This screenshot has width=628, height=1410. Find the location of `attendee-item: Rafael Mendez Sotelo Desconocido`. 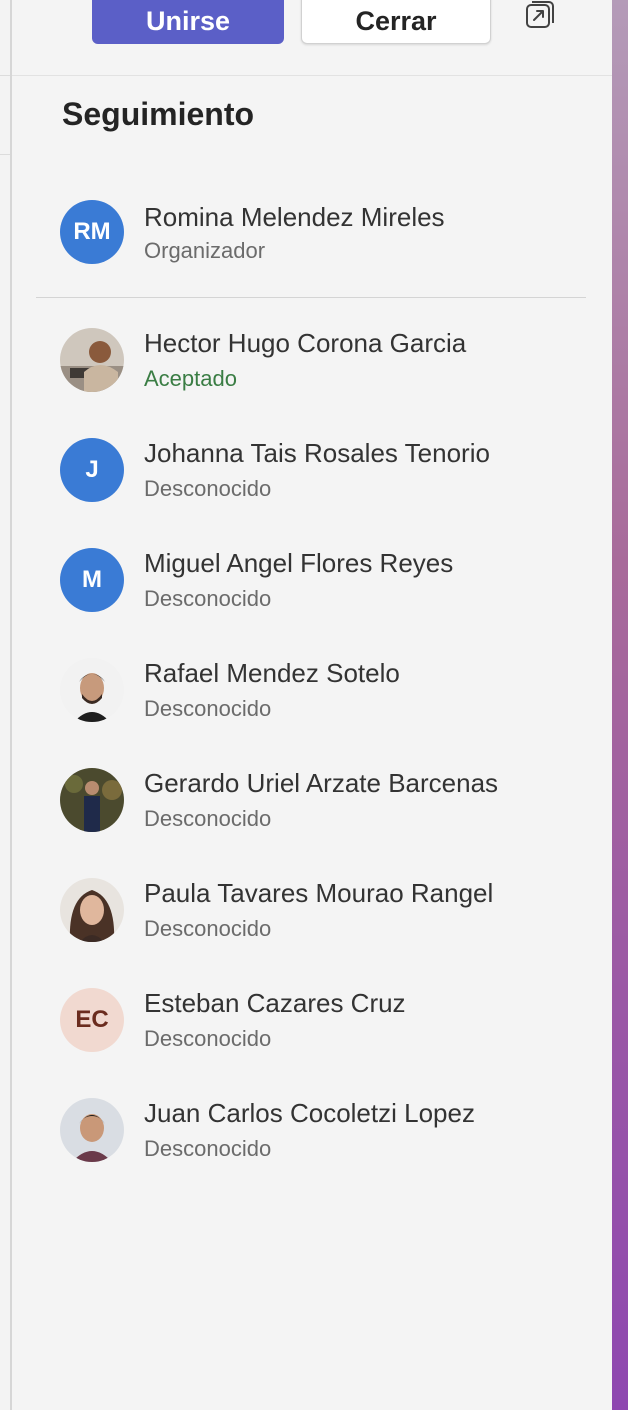

attendee-item: Rafael Mendez Sotelo Desconocido is located at coordinates (330, 691).